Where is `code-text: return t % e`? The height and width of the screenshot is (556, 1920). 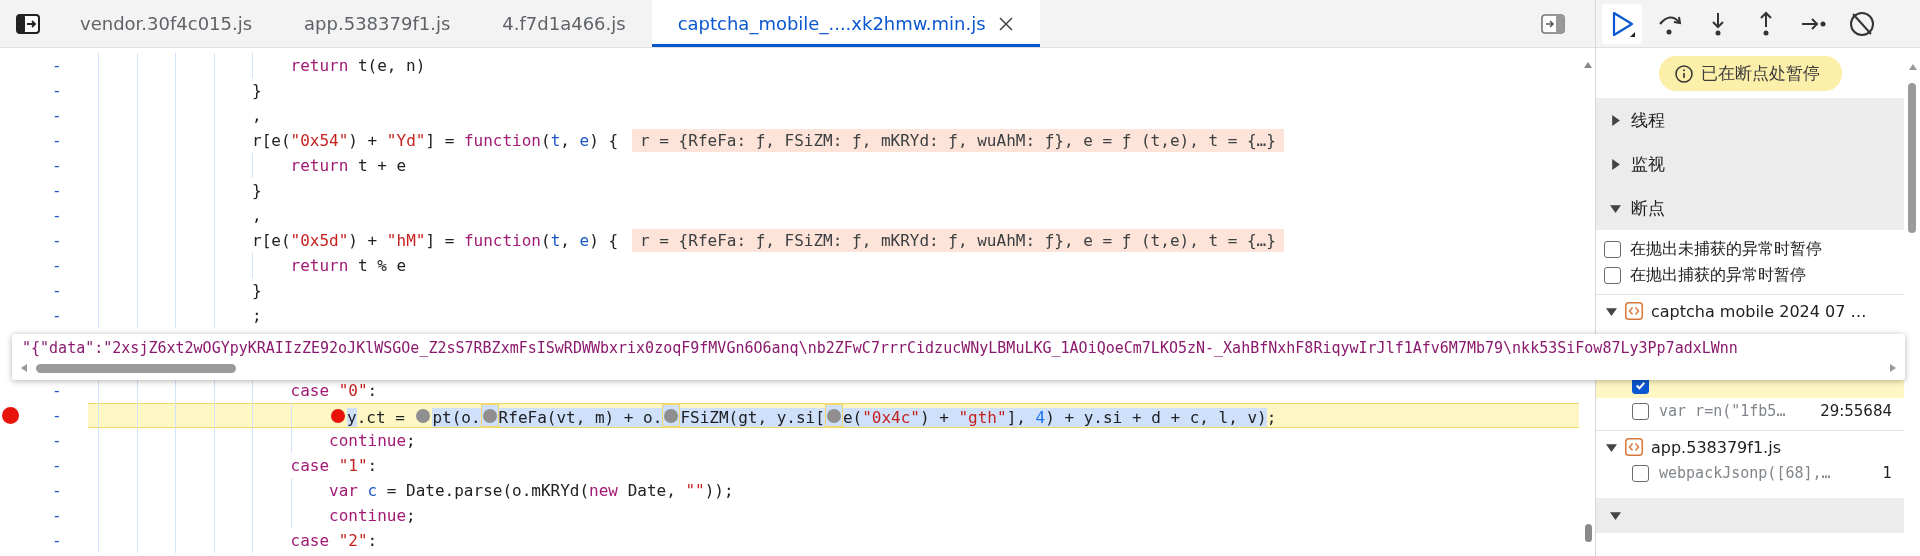
code-text: return t % e is located at coordinates (348, 265).